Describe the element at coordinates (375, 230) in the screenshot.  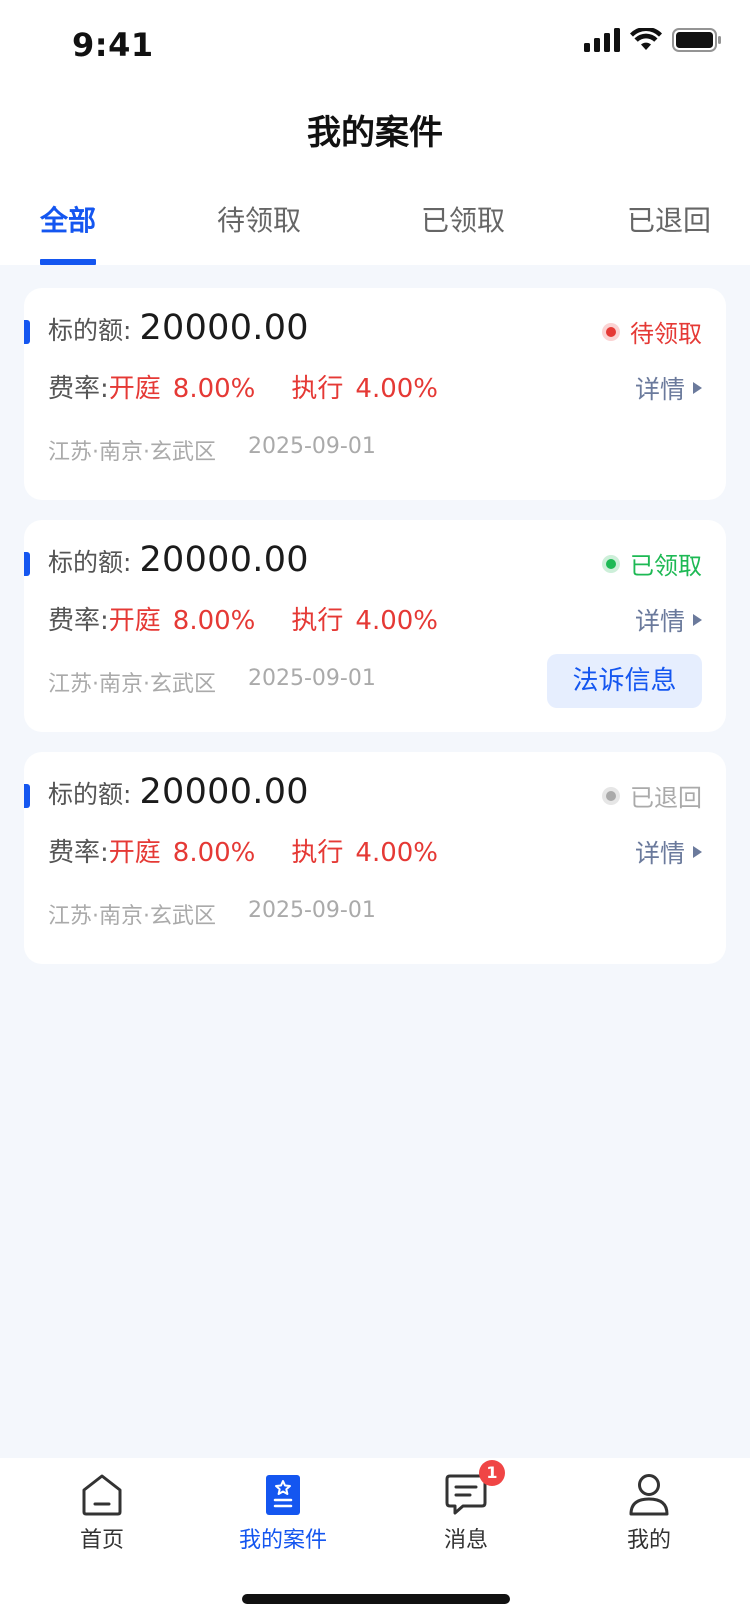
I see `filter-tabs: 全部 待领取 已领取 已退回` at that location.